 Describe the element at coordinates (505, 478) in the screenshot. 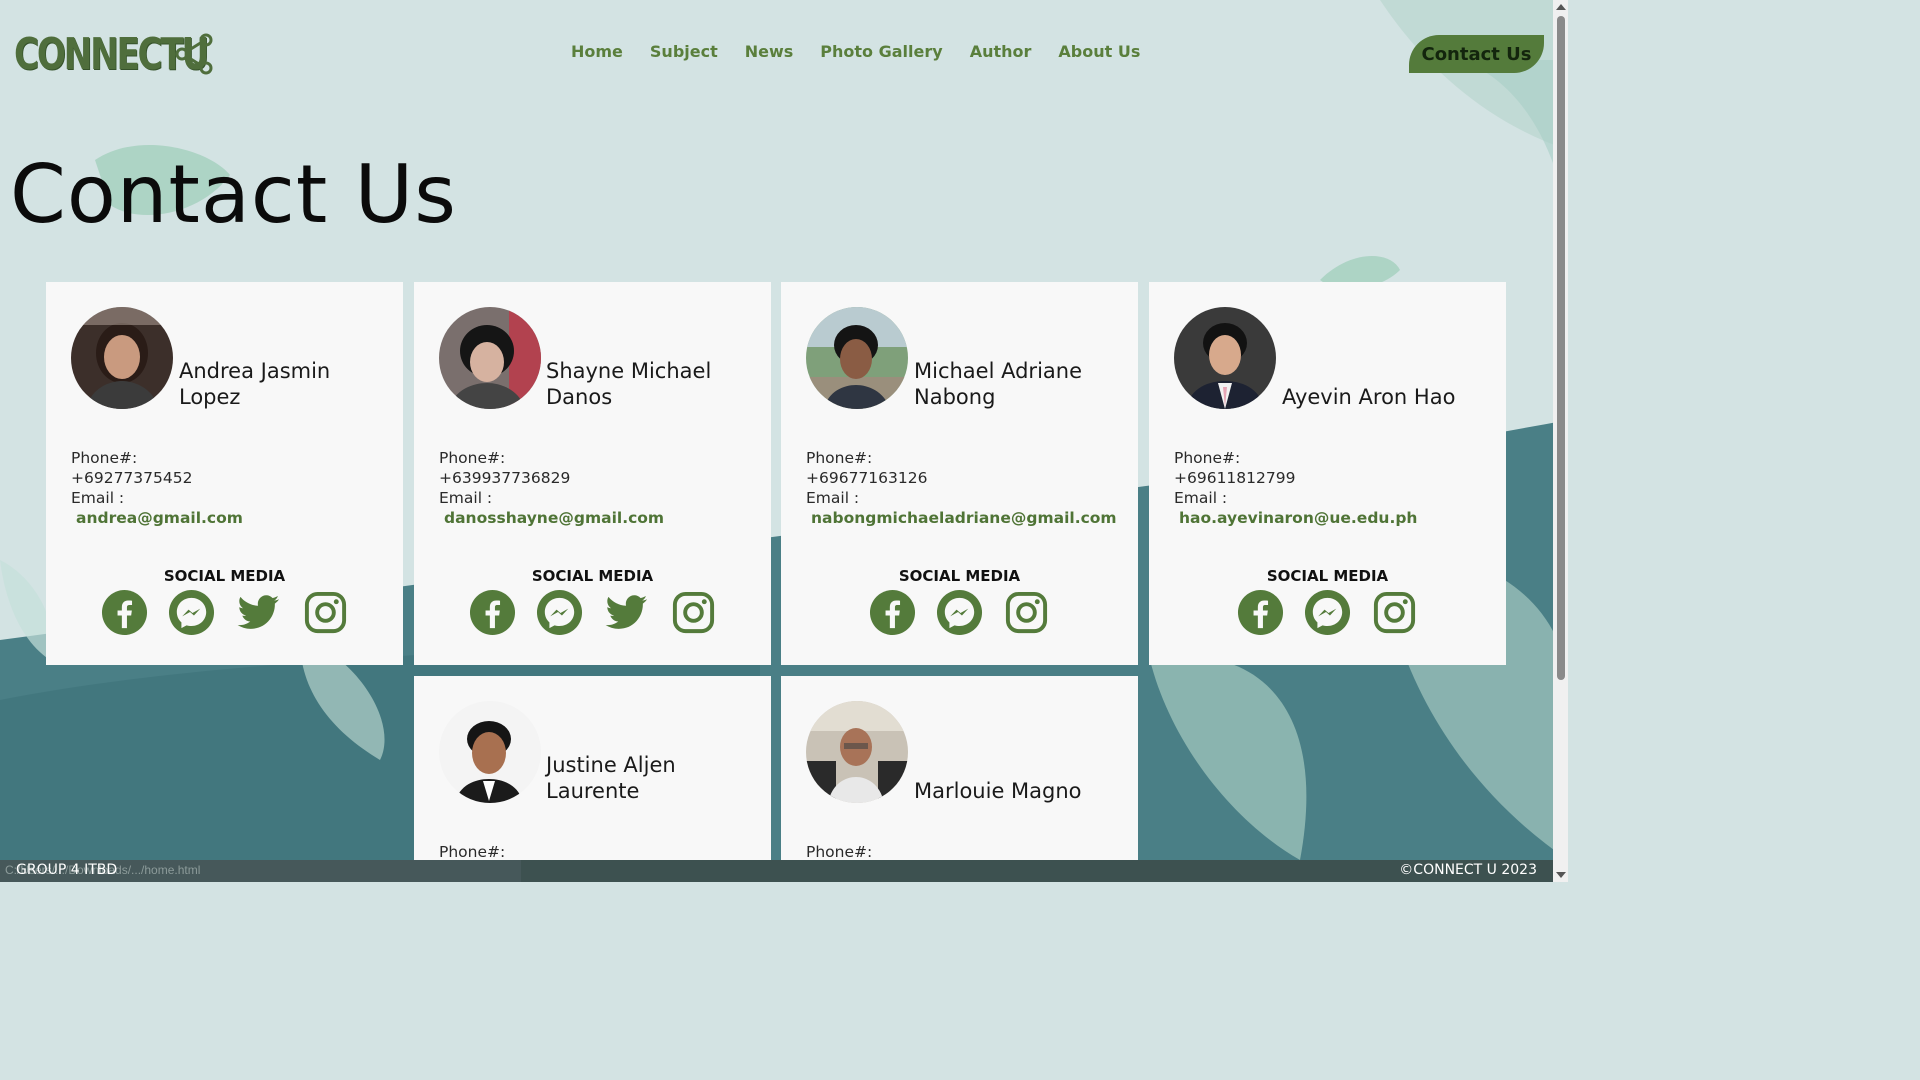

I see `phone-value: +639937736829` at that location.